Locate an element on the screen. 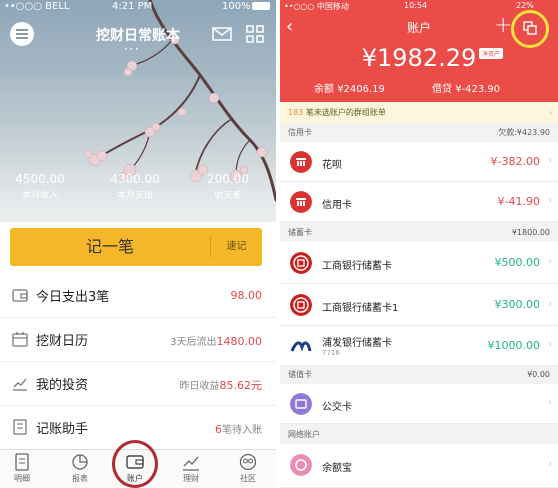  notice-text: 笔未选账户的群组账单 is located at coordinates (345, 112).